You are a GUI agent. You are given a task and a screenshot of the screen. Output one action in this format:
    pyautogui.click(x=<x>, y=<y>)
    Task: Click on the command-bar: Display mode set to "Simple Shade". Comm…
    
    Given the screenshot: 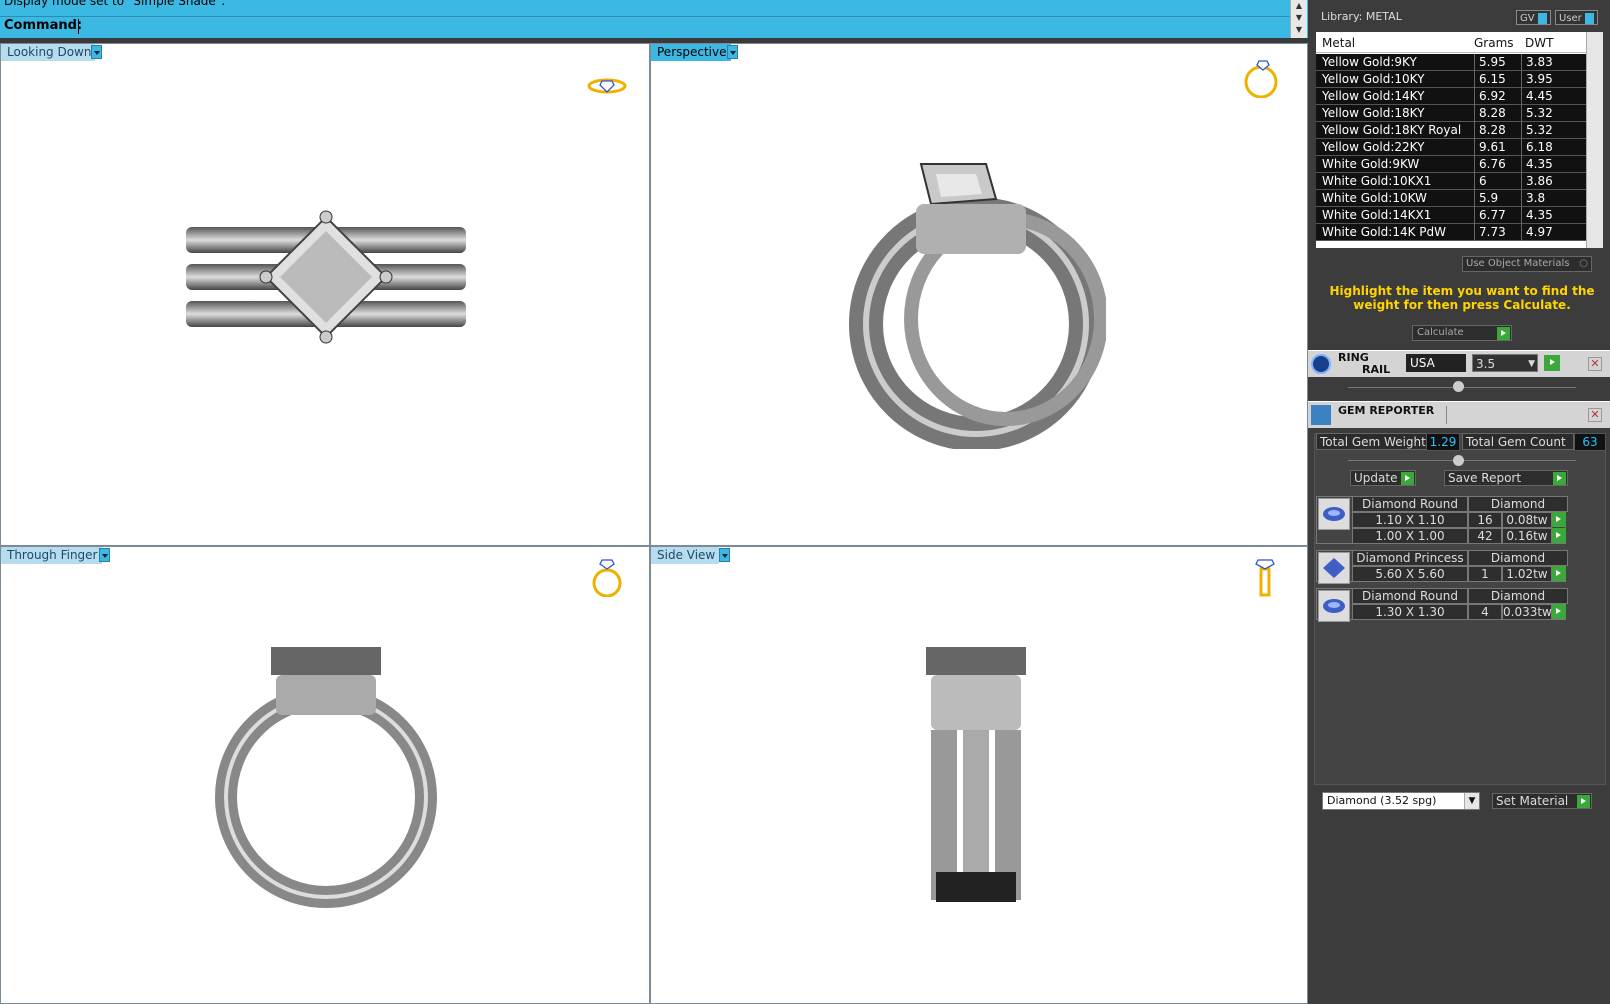 What is the action you would take?
    pyautogui.click(x=654, y=19)
    